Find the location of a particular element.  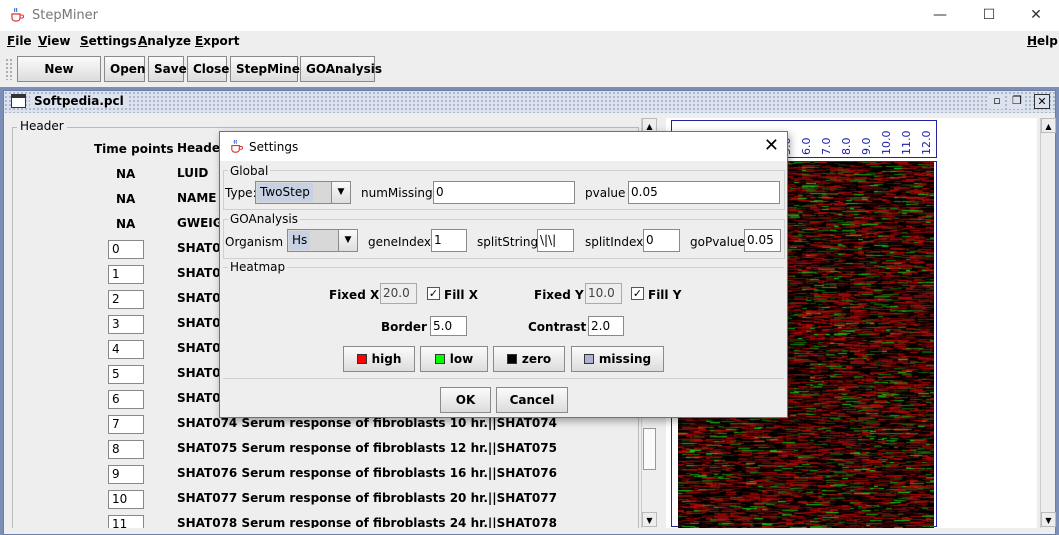

timepoint-input: 10 is located at coordinates (126, 499).